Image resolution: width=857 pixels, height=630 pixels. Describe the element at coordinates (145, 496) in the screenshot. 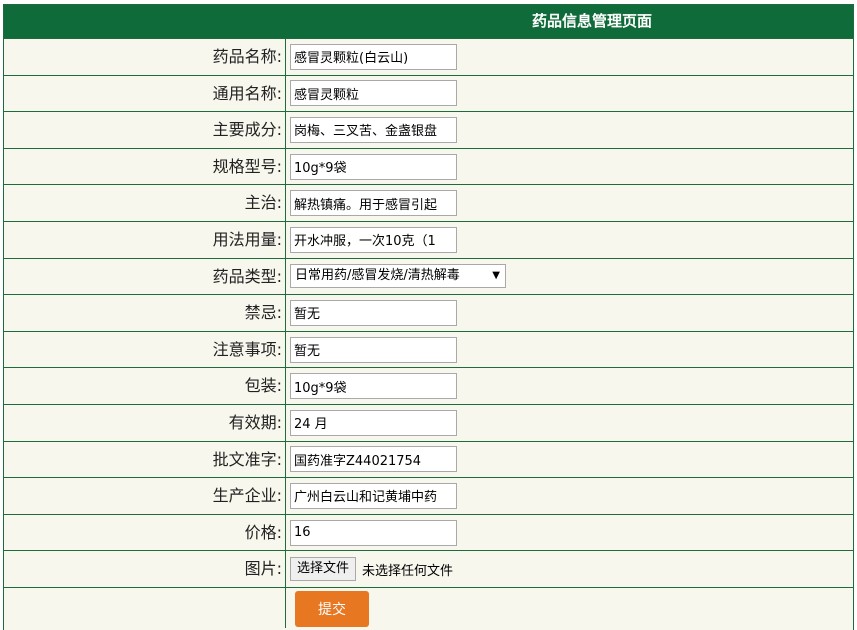

I see `manufacturer-label: 生产企业:` at that location.